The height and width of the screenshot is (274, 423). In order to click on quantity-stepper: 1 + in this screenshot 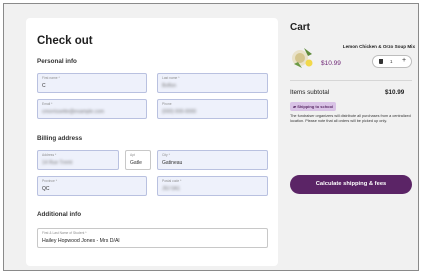, I will do `click(392, 61)`.